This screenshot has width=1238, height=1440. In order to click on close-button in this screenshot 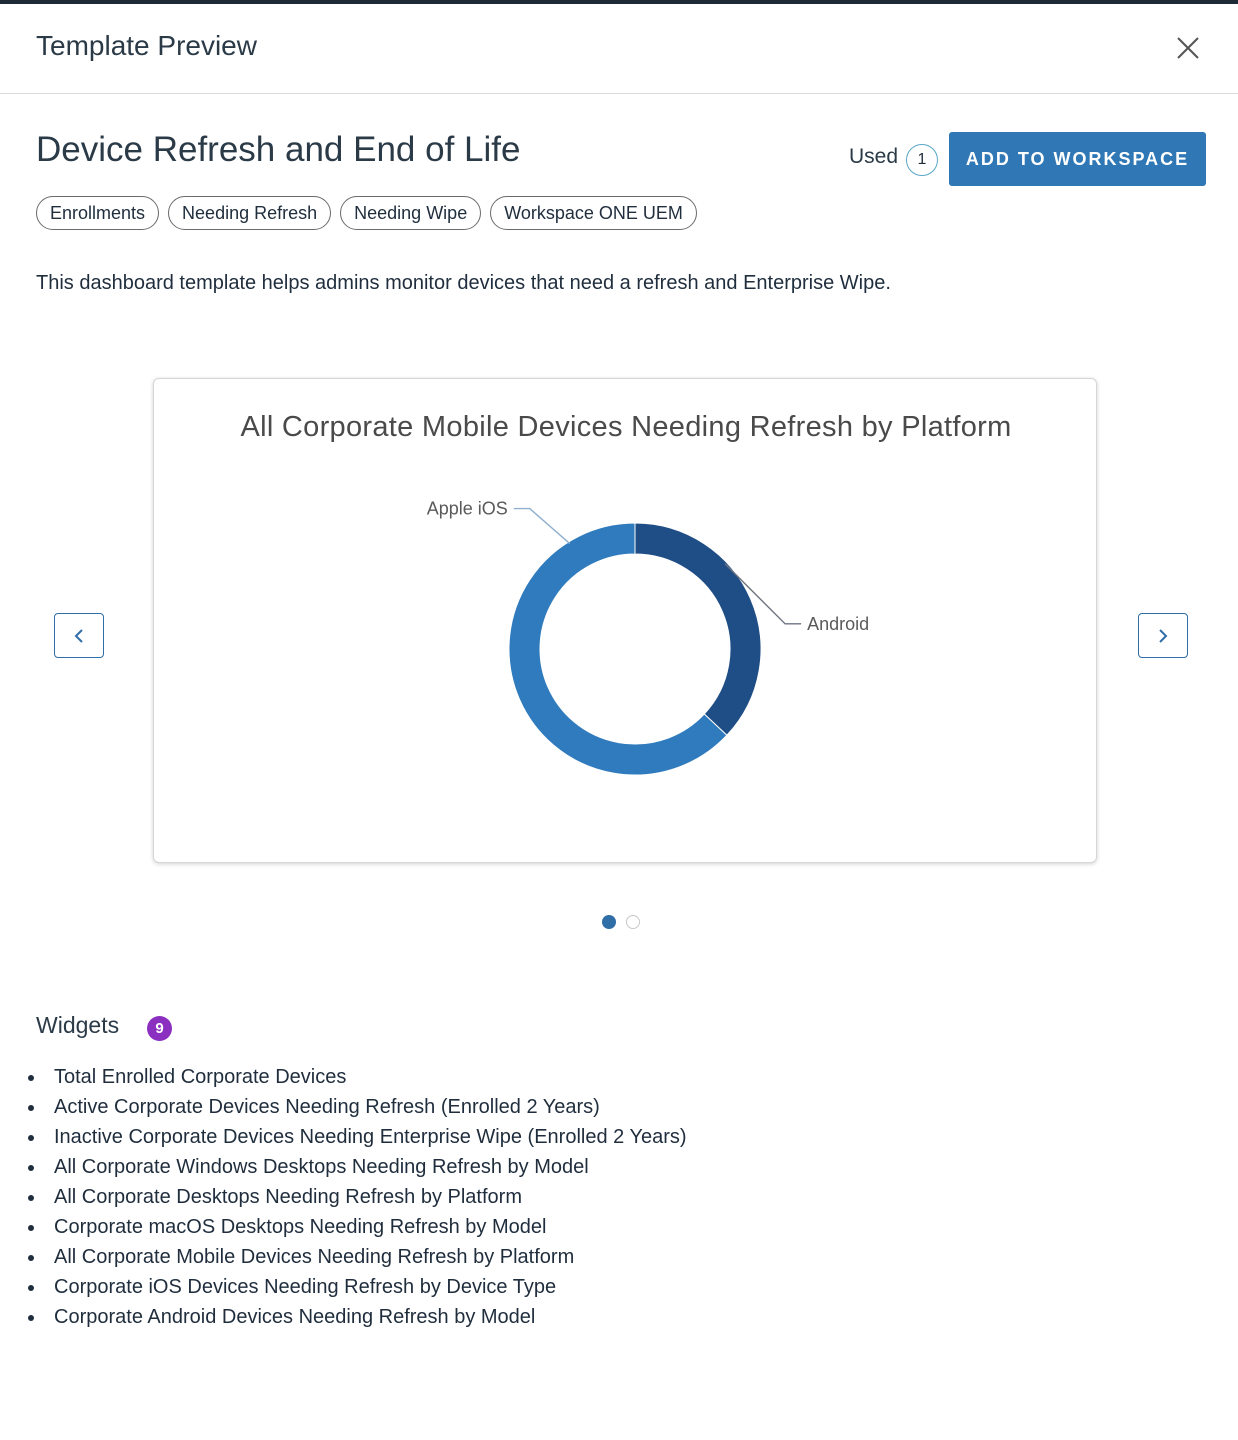, I will do `click(1188, 48)`.